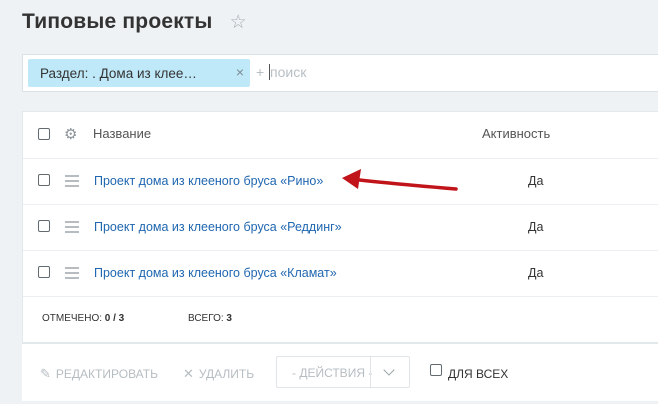  Describe the element at coordinates (260, 72) in the screenshot. I see `plus-icon: +` at that location.